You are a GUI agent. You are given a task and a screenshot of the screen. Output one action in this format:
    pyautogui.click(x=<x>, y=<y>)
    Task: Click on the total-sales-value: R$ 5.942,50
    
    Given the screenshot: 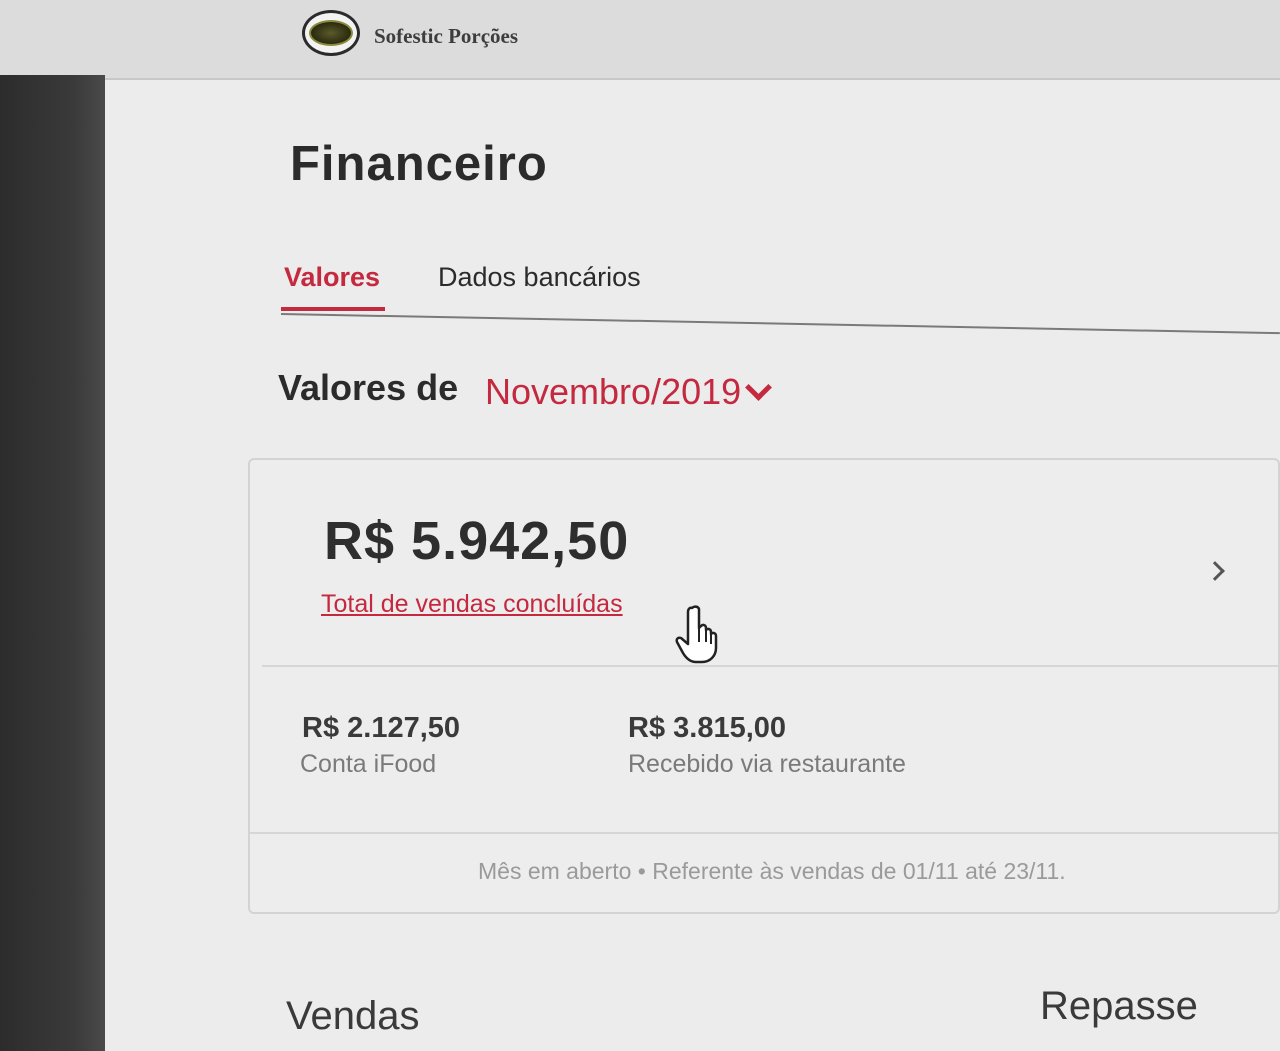 What is the action you would take?
    pyautogui.click(x=477, y=541)
    